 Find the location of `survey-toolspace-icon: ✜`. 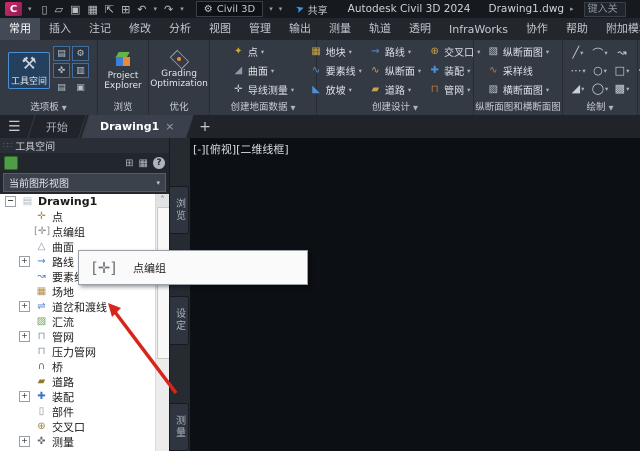

survey-toolspace-icon: ✜ is located at coordinates (61, 70).